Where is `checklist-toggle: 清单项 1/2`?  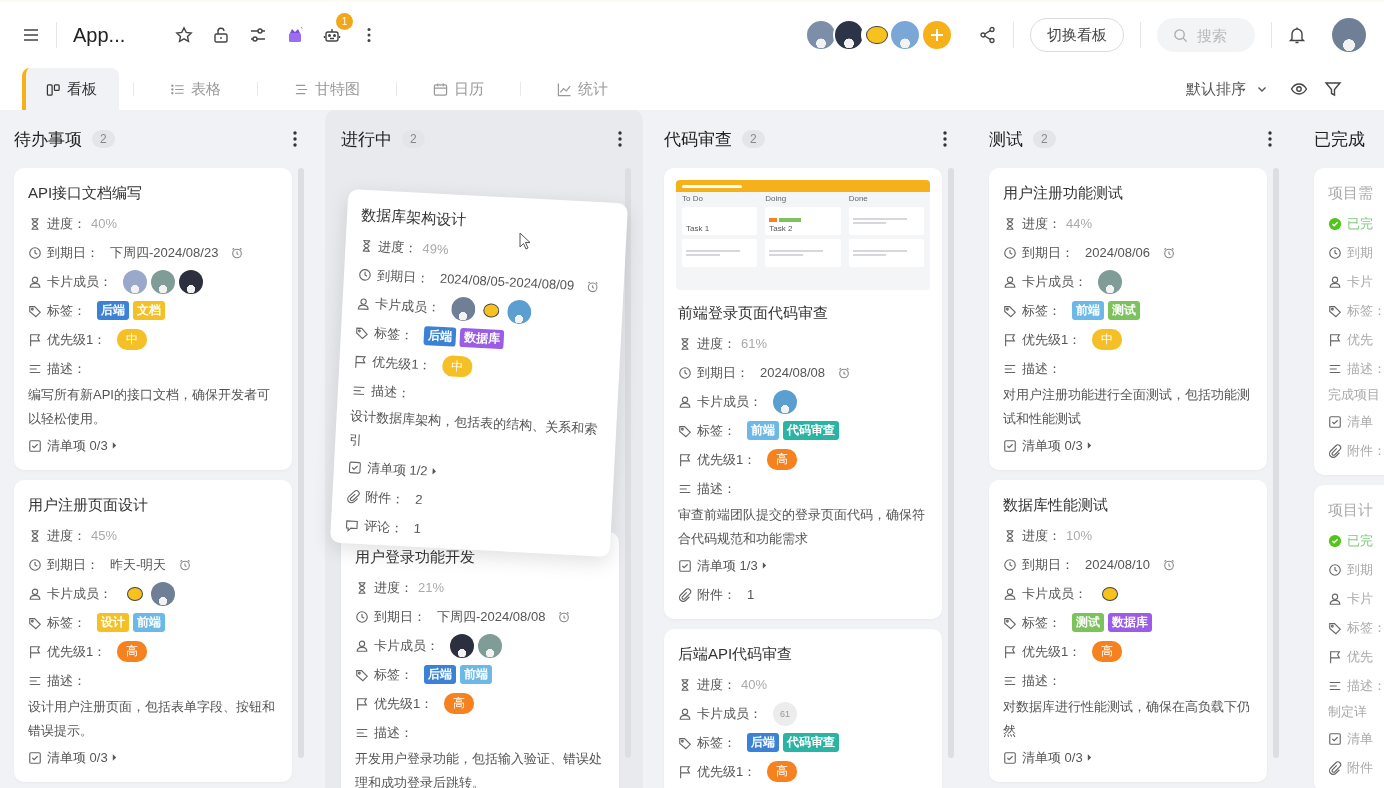 checklist-toggle: 清单项 1/2 is located at coordinates (401, 469).